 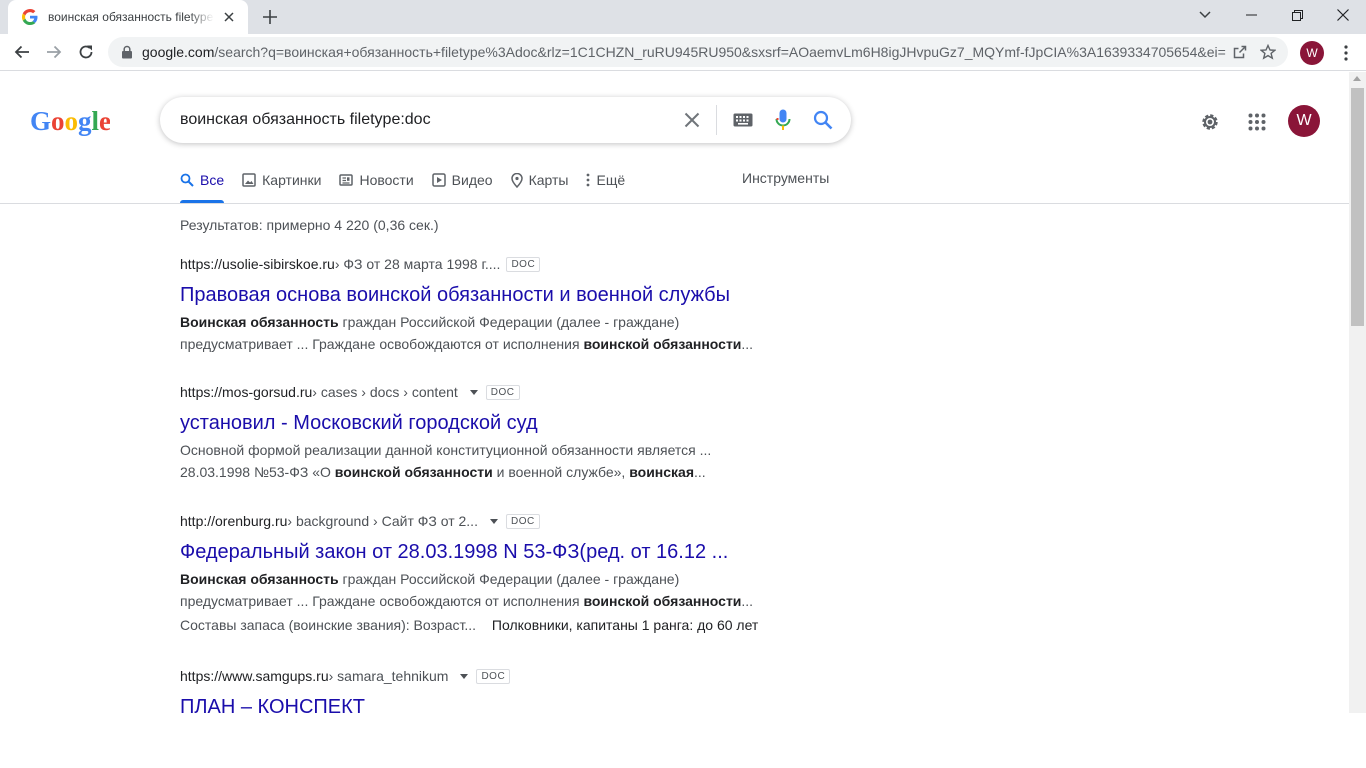 I want to click on result-domain: https://www.samgups.ru, so click(x=254, y=676).